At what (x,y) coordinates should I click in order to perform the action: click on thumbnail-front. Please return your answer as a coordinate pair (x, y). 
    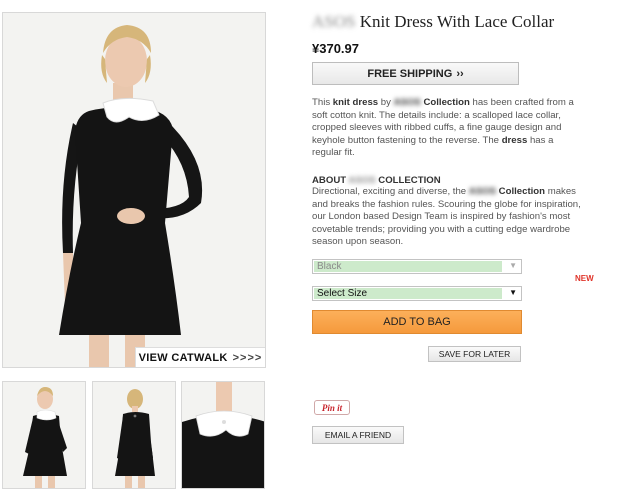
    Looking at the image, I should click on (44, 435).